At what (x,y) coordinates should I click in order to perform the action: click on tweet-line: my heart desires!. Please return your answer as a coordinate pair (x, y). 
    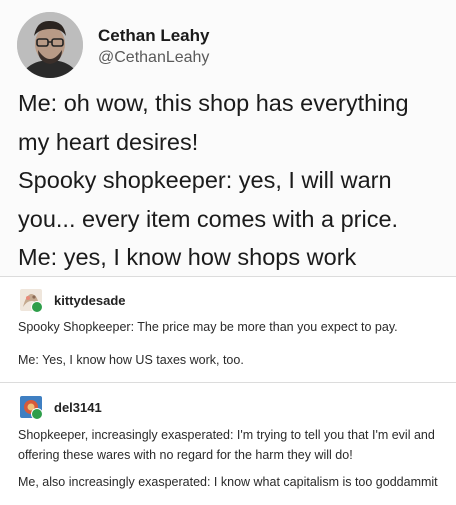
    Looking at the image, I should click on (108, 141).